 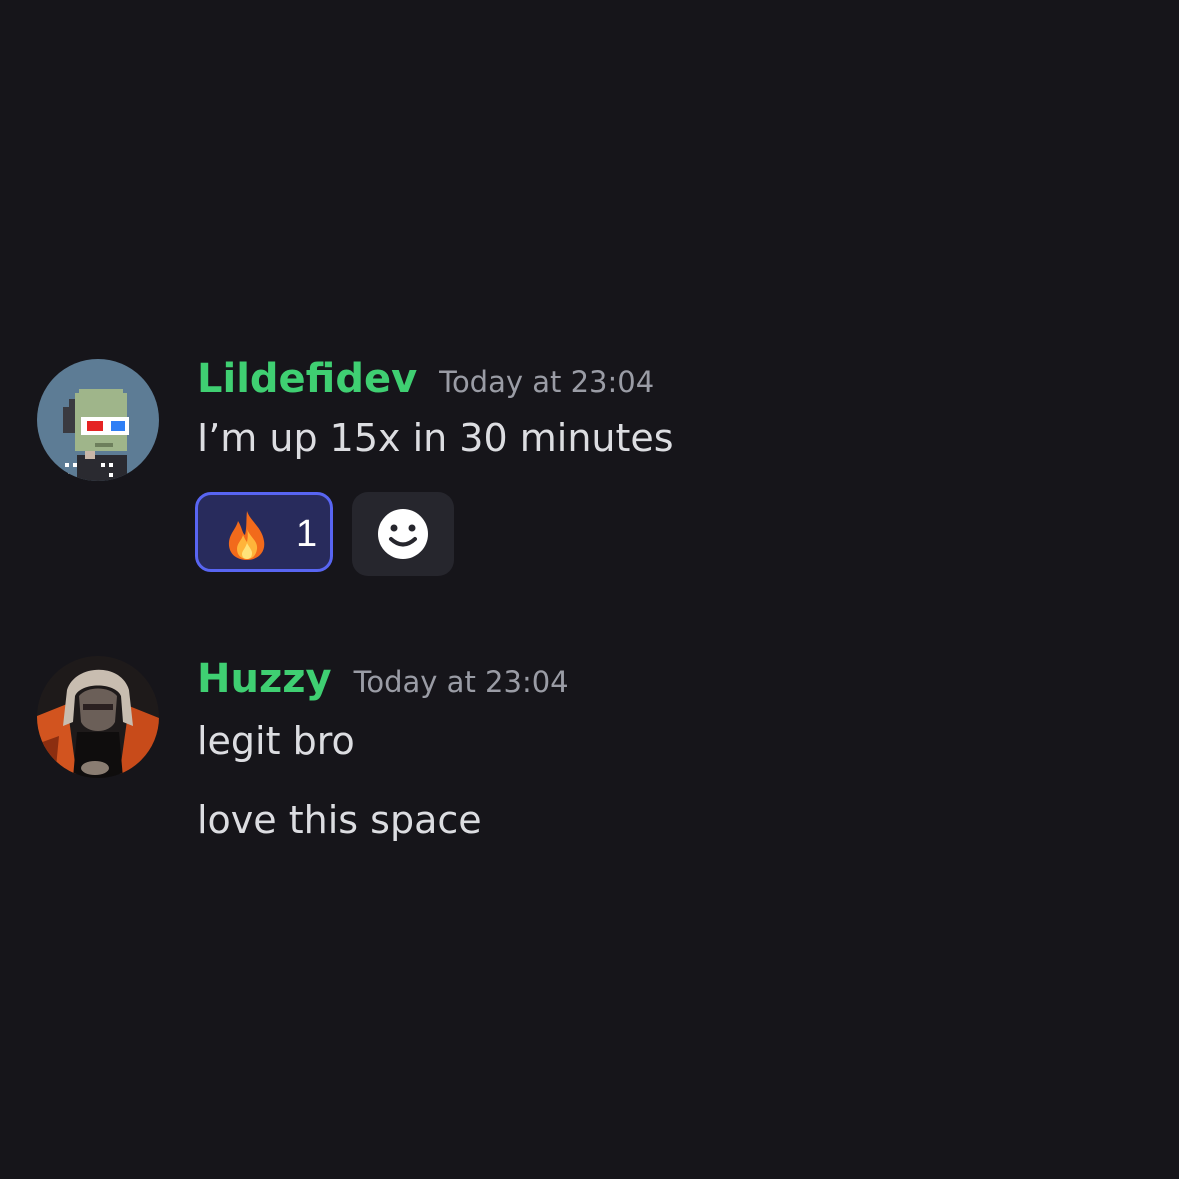 I want to click on pixel-avatar-icon, so click(x=98, y=420).